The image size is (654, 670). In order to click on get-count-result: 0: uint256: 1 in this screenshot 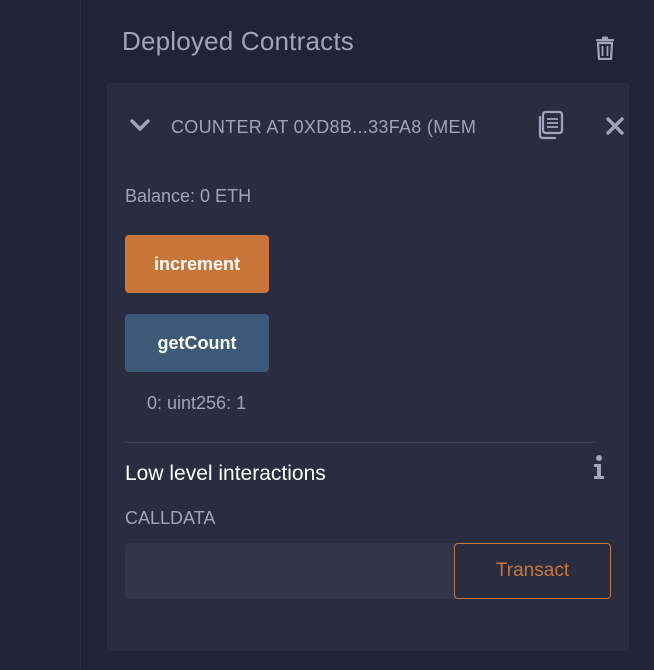, I will do `click(197, 403)`.